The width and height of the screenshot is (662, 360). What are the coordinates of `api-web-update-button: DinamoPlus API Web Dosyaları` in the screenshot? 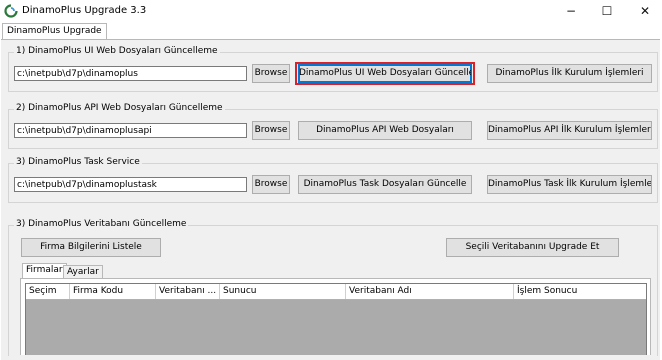 It's located at (385, 130).